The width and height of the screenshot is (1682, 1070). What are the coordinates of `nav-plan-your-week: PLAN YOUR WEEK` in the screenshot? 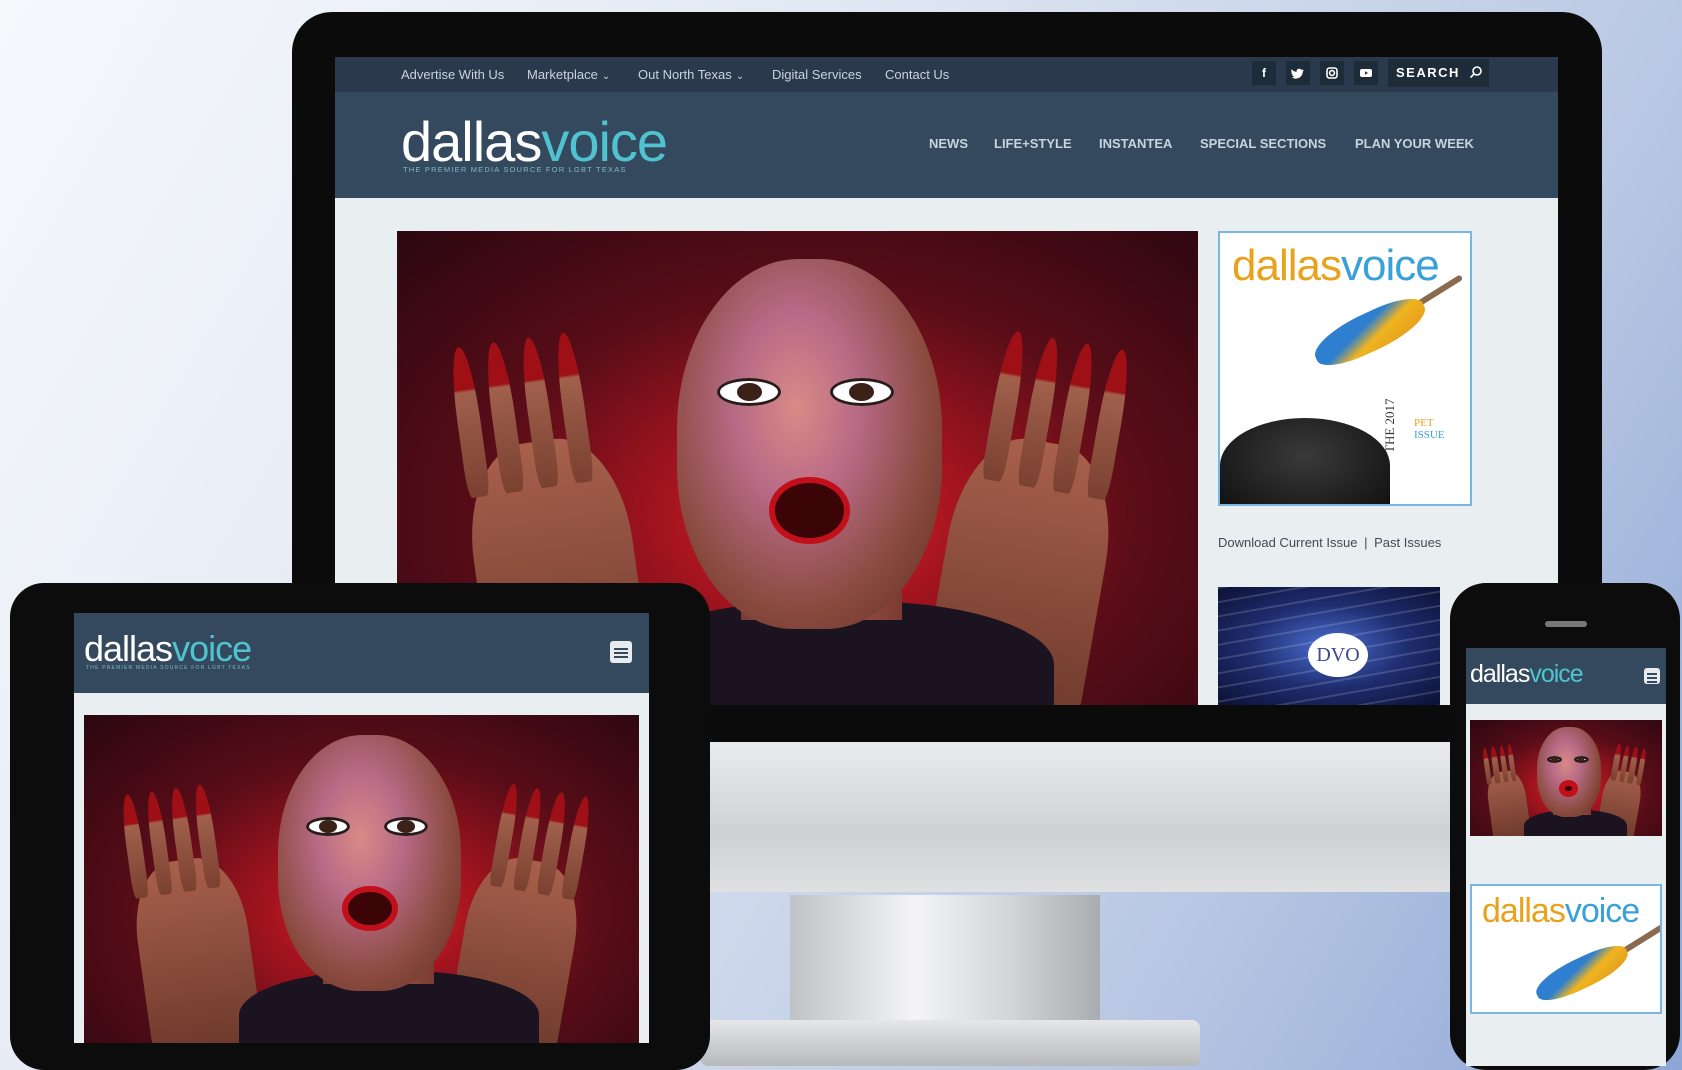 It's located at (1414, 143).